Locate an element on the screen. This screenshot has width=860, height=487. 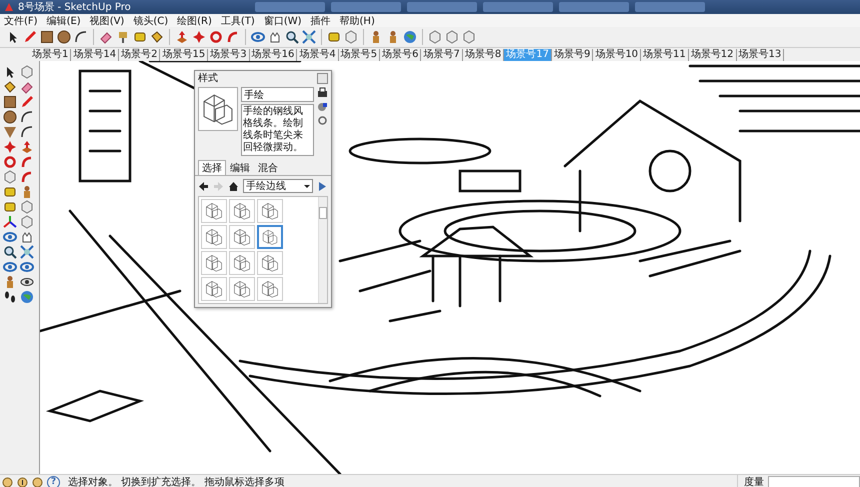
panel-tab: 混合 is located at coordinates (268, 167).